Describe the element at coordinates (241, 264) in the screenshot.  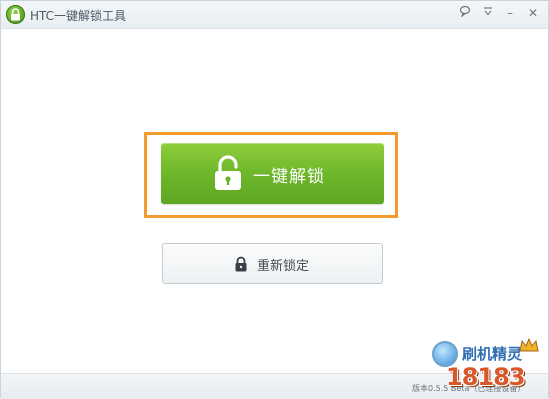
I see `padlock-icon` at that location.